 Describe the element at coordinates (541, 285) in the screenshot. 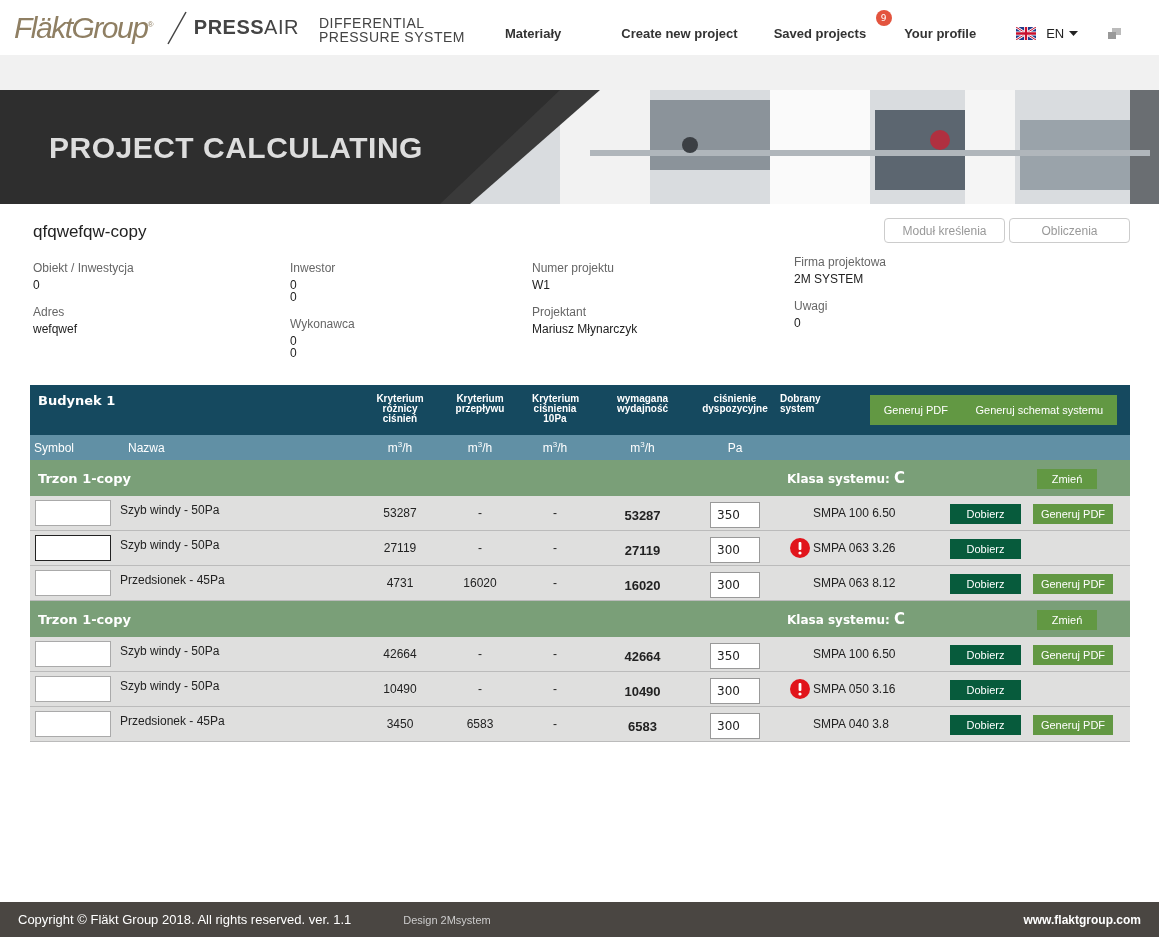

I see `field-value: W1` at that location.